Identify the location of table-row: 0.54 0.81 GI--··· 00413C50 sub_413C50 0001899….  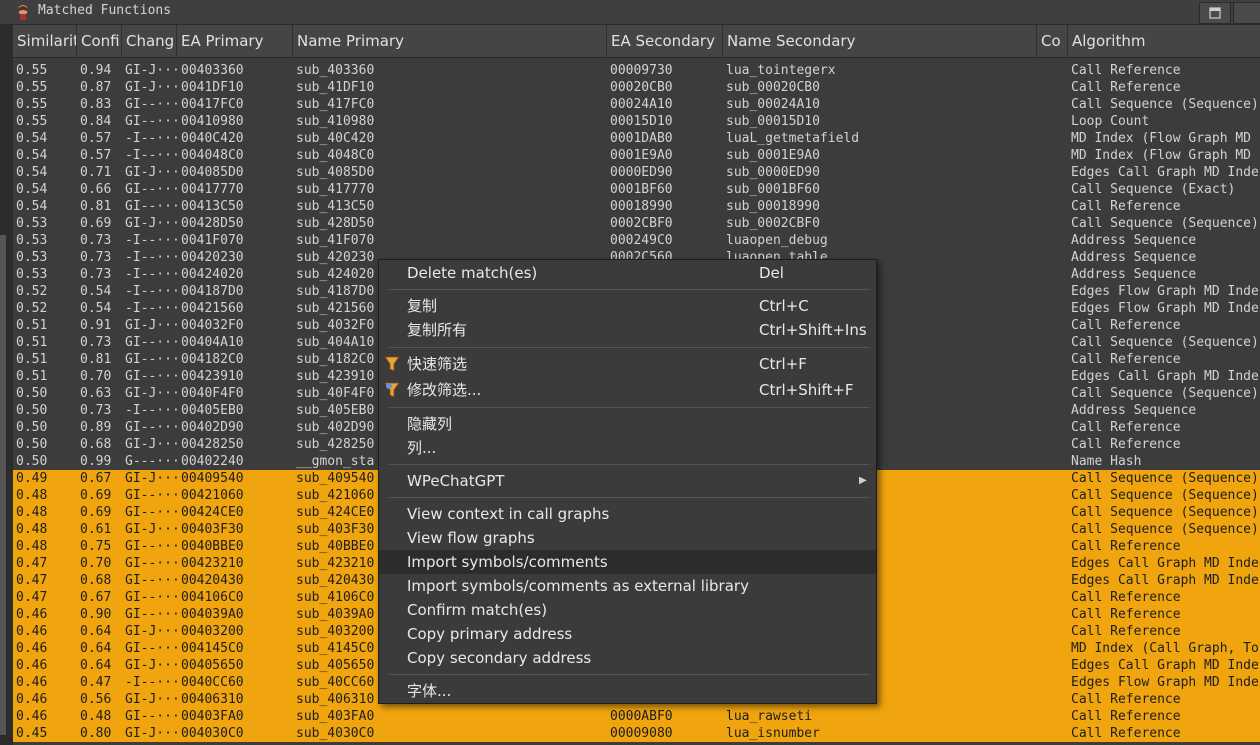
(636, 206).